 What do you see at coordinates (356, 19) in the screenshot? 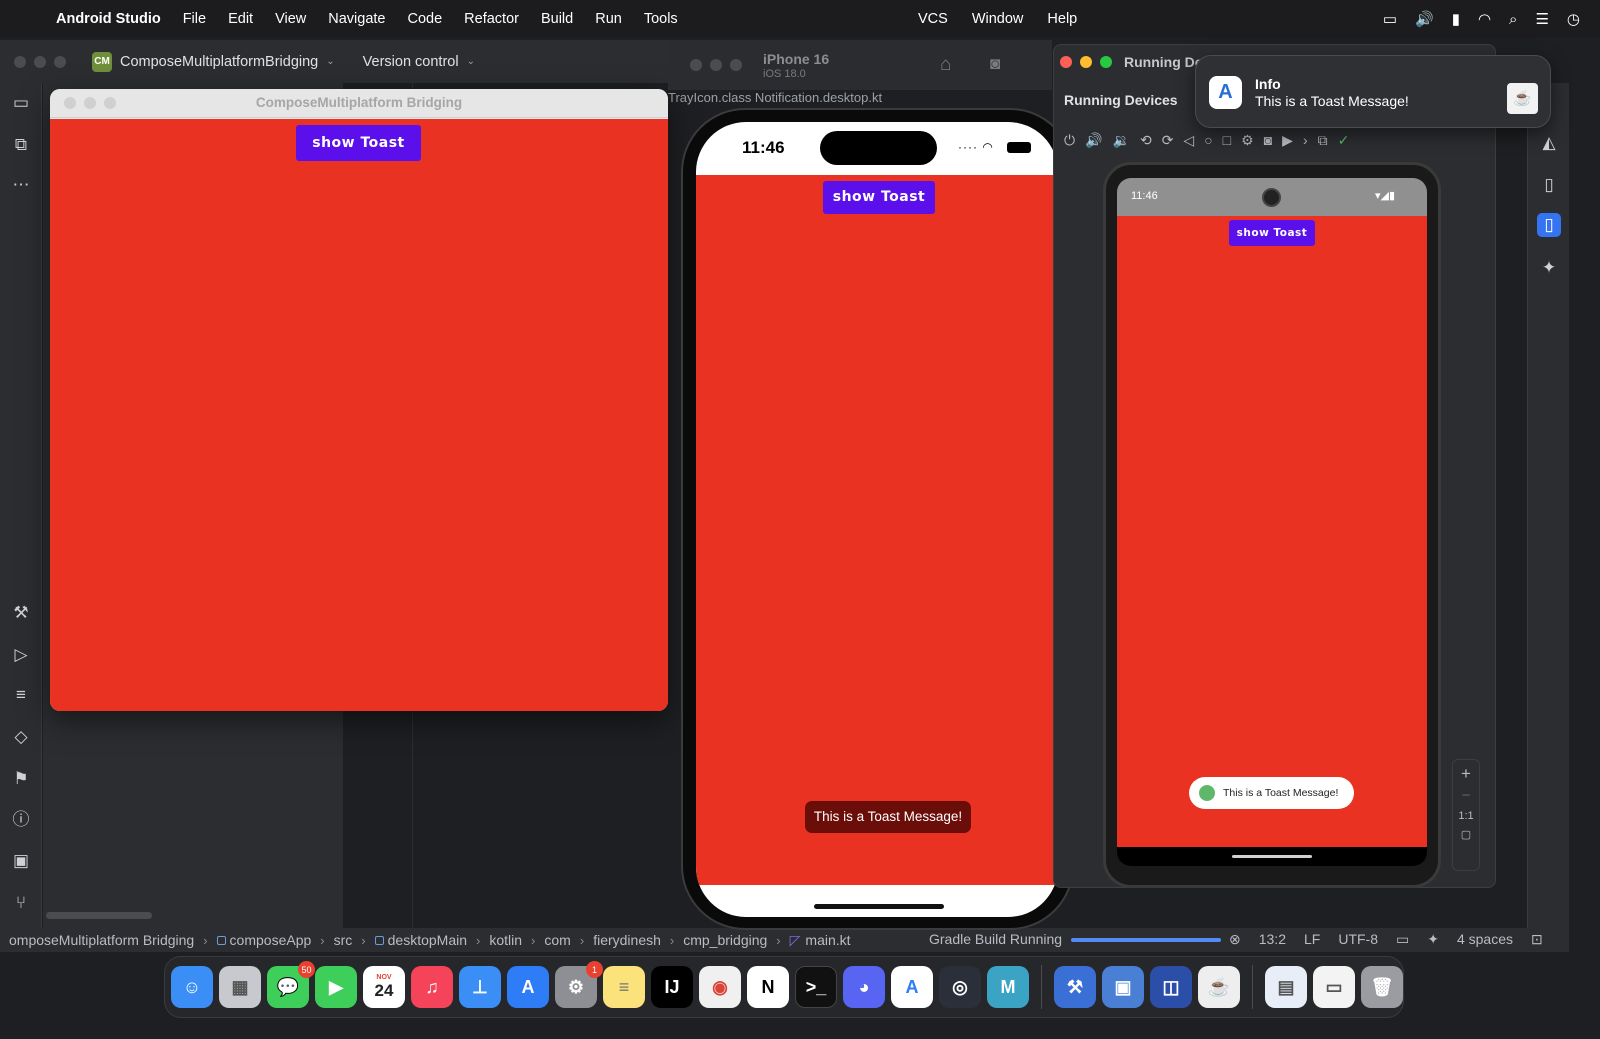
I see `menu-navigate: Navigate` at bounding box center [356, 19].